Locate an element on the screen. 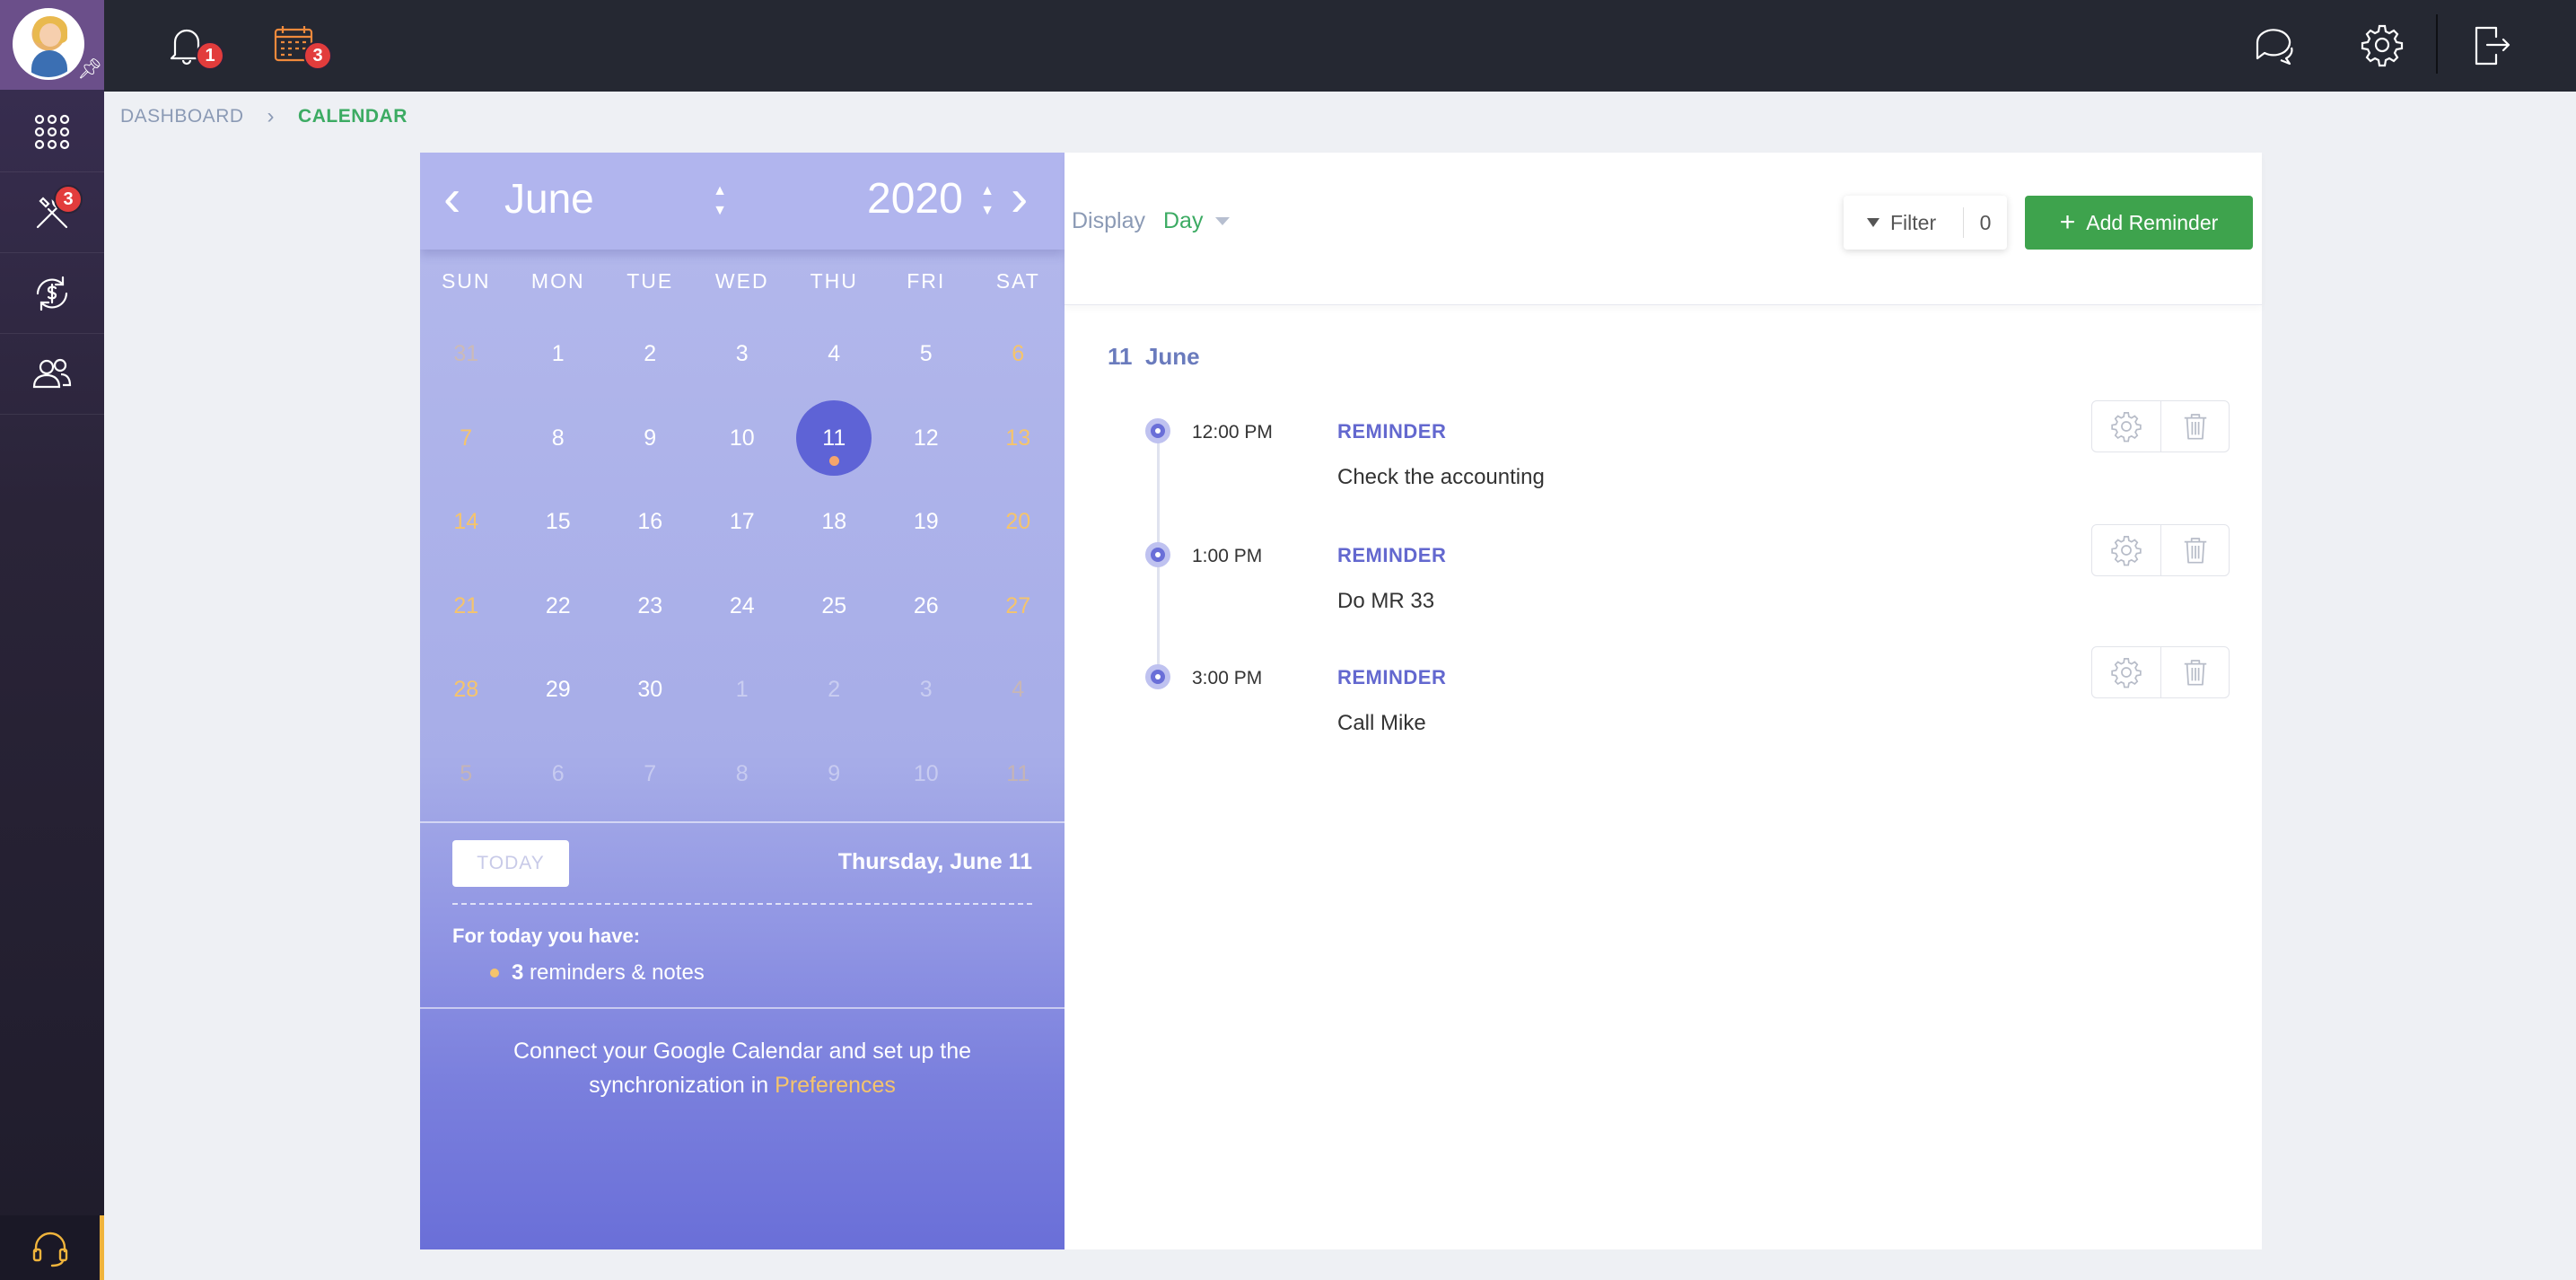 The image size is (2576, 1280). weekday-label: FRI is located at coordinates (926, 281).